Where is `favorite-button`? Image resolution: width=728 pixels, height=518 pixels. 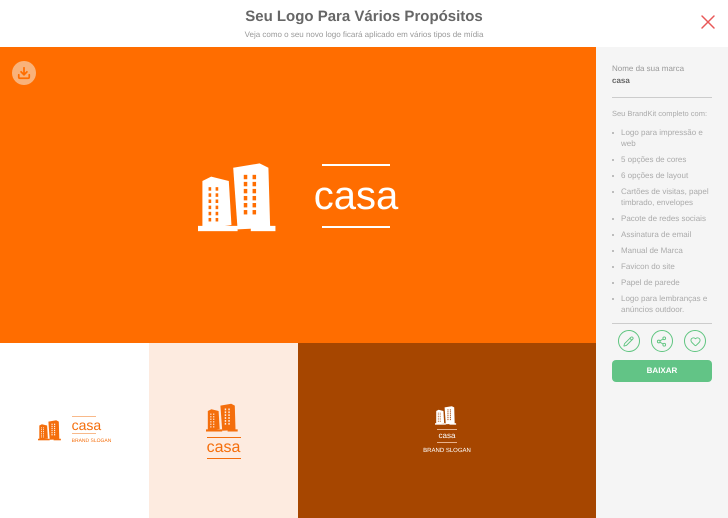
favorite-button is located at coordinates (695, 341).